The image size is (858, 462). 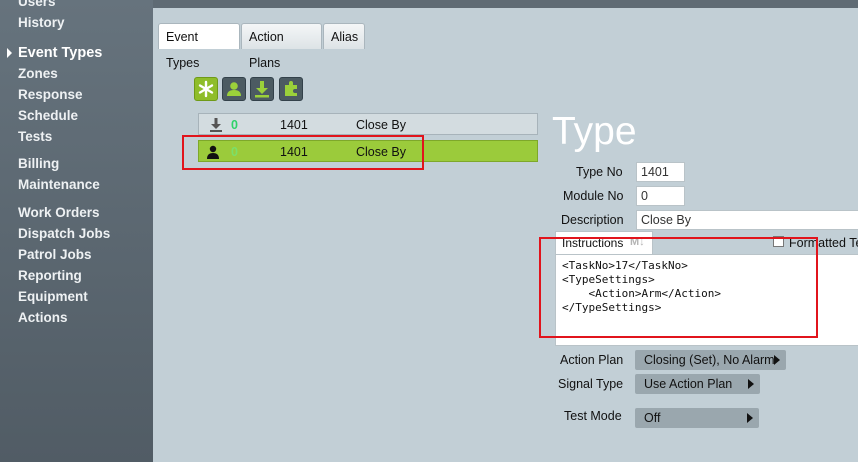 What do you see at coordinates (747, 220) in the screenshot?
I see `description-field` at bounding box center [747, 220].